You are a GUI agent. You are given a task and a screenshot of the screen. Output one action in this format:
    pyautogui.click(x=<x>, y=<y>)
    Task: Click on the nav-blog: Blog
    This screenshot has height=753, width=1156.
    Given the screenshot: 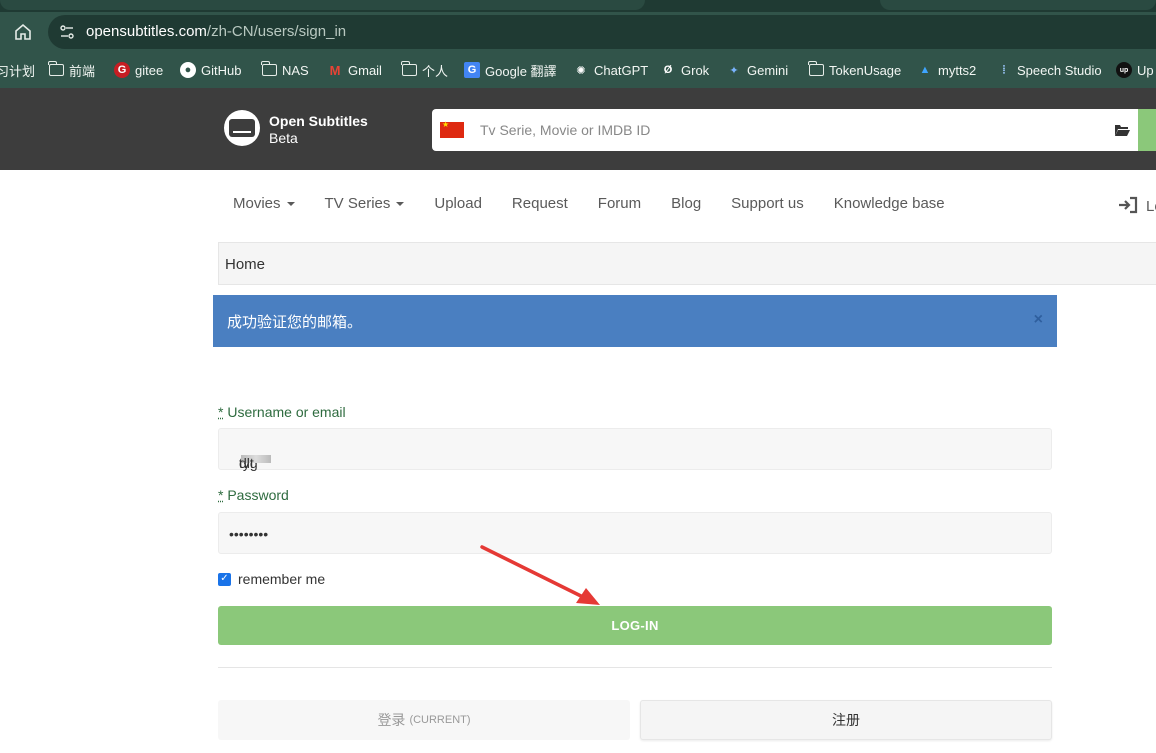 What is the action you would take?
    pyautogui.click(x=686, y=205)
    